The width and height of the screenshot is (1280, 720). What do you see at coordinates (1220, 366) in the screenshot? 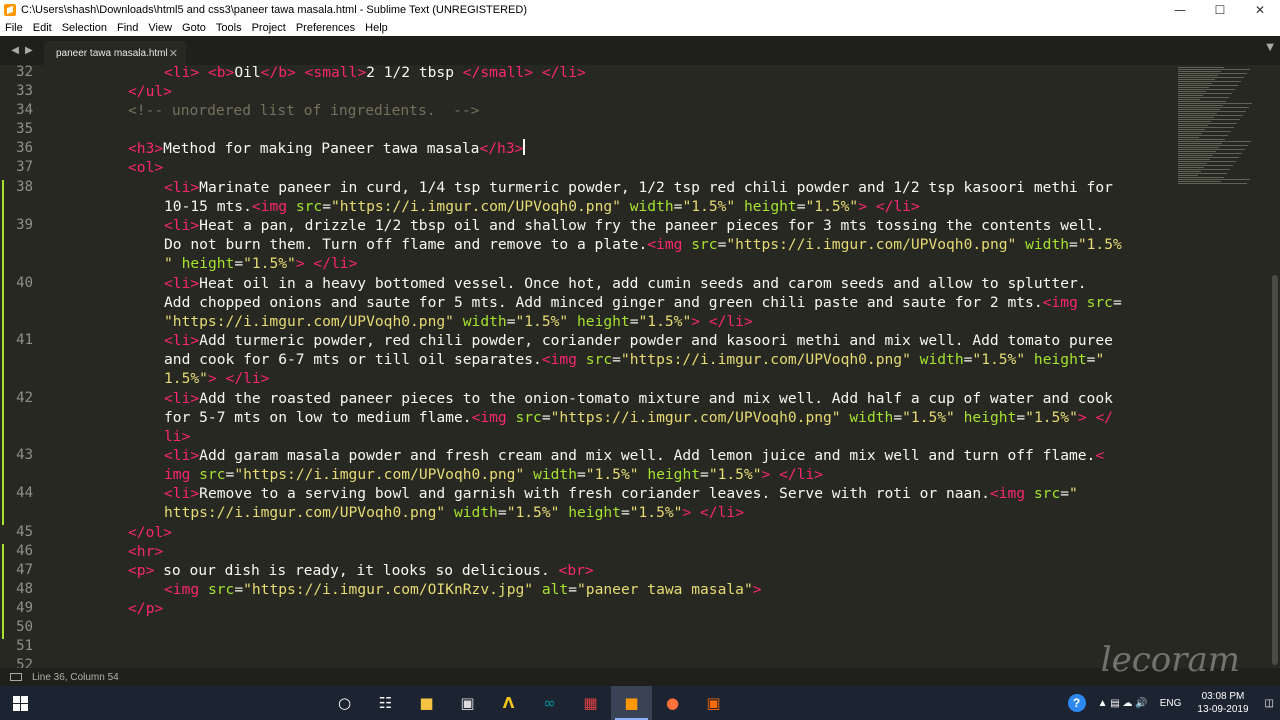
I see `minimap` at bounding box center [1220, 366].